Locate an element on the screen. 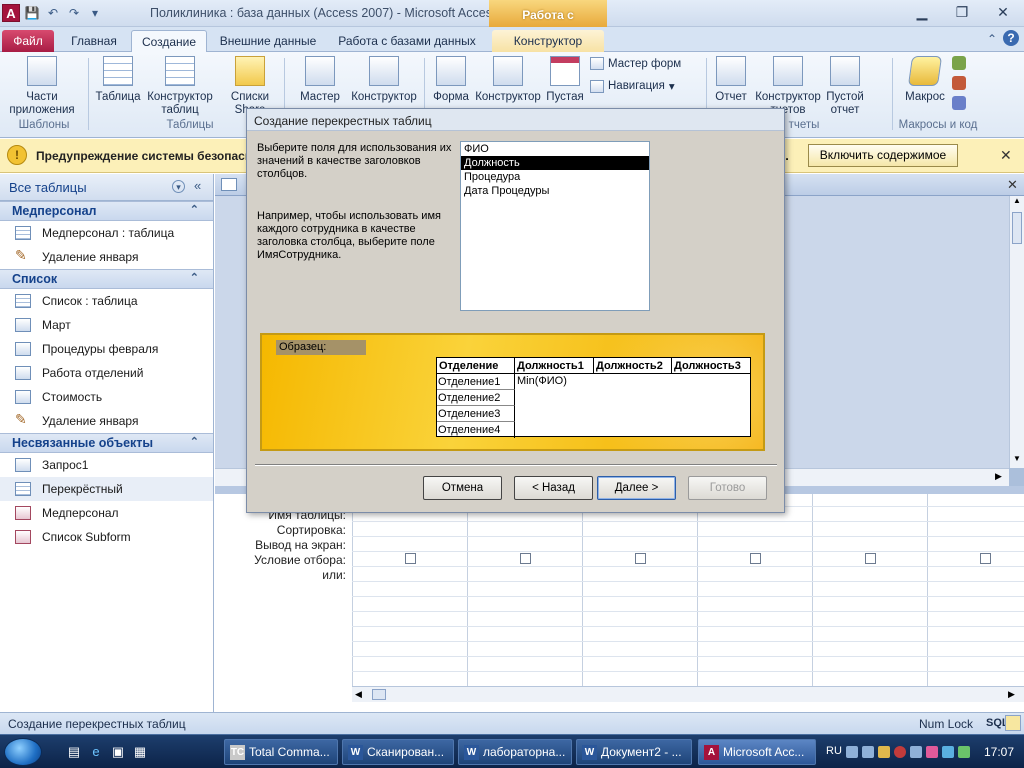 Image resolution: width=1024 pixels, height=768 pixels. field-list-item: Должность is located at coordinates (555, 163).